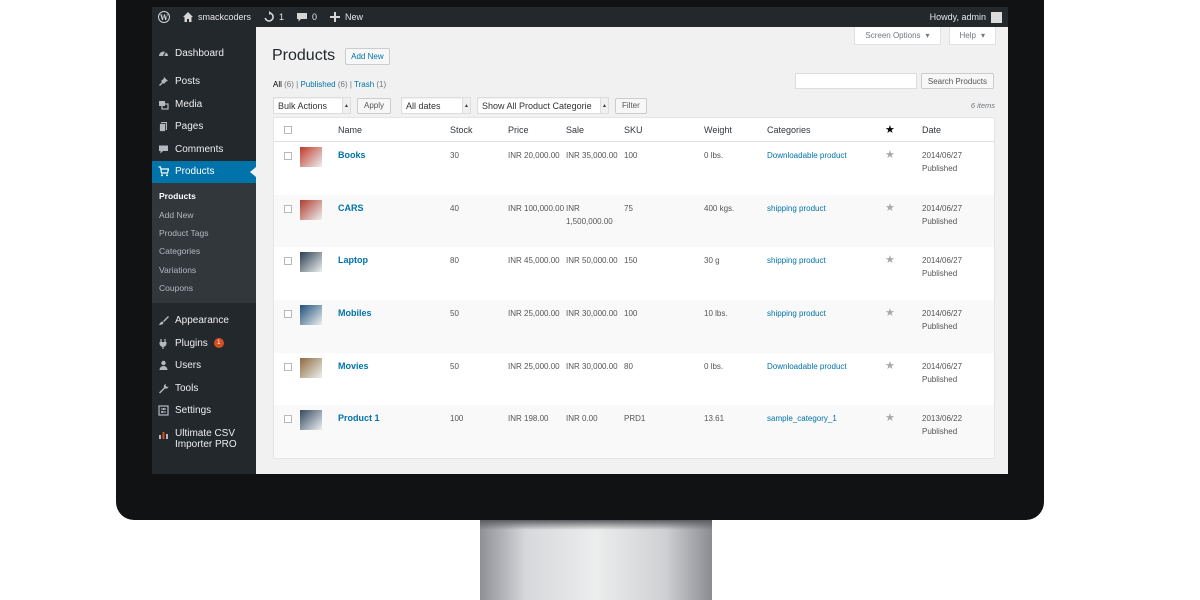 The image size is (1200, 600). I want to click on category-link: sample_category_1, so click(802, 418).